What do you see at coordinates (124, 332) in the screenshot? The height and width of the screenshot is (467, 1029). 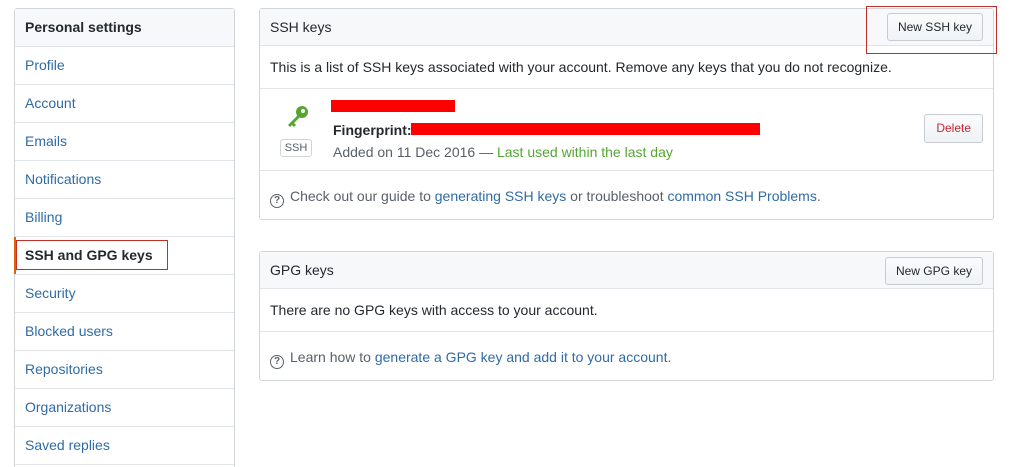 I see `sidebar-item-blocked-users: Blocked users` at bounding box center [124, 332].